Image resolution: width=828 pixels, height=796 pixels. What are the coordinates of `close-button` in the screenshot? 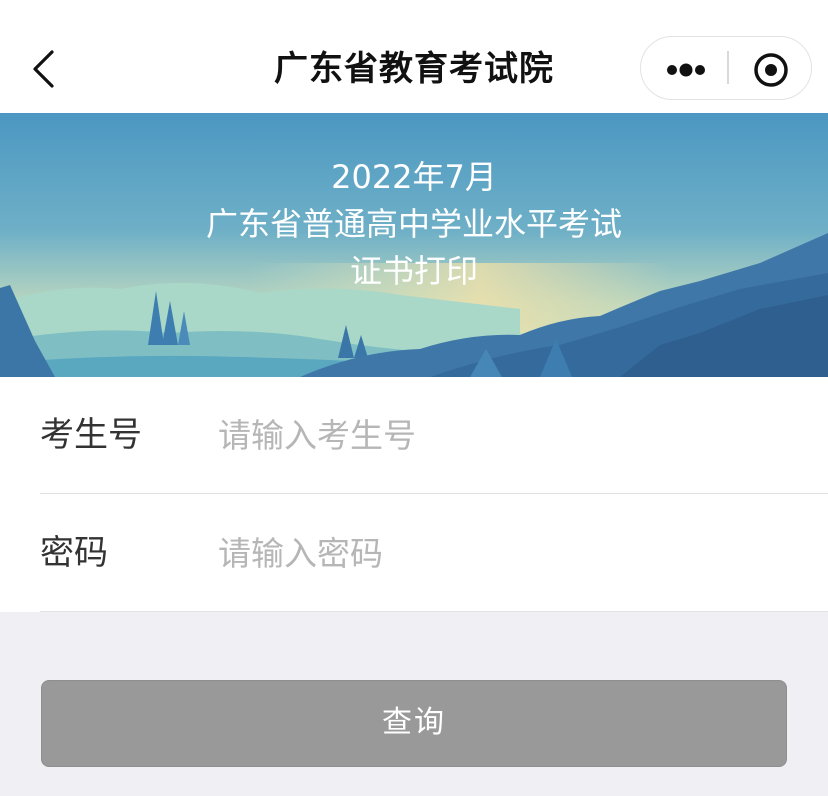 It's located at (770, 67).